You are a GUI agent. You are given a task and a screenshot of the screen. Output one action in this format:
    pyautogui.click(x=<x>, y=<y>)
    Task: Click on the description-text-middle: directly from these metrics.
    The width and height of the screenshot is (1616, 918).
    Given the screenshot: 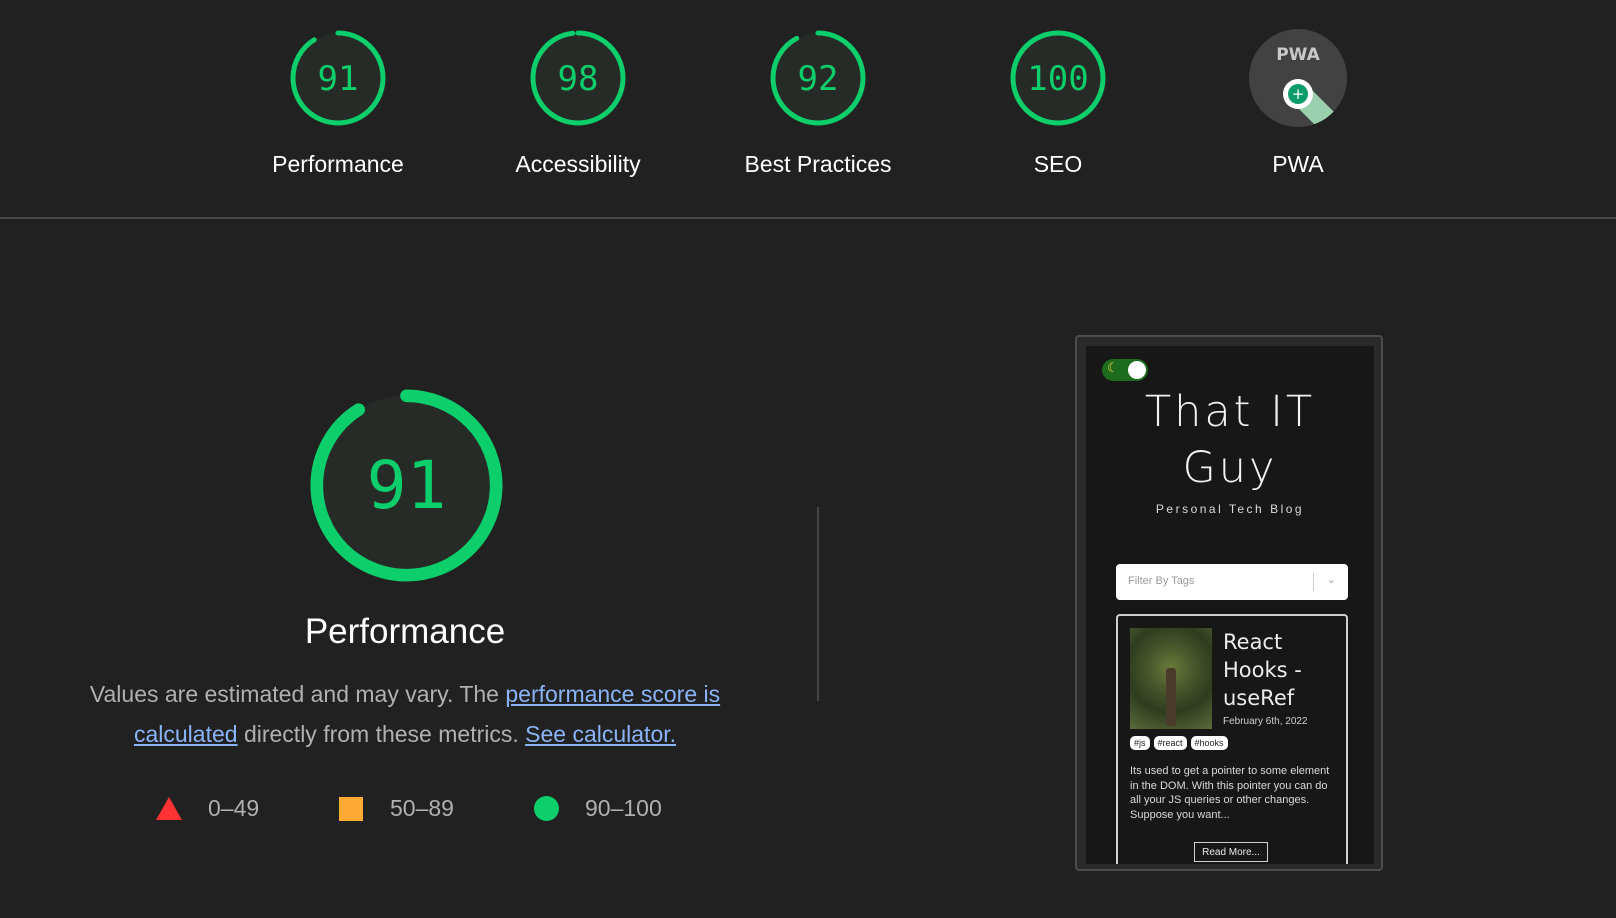 What is the action you would take?
    pyautogui.click(x=381, y=734)
    